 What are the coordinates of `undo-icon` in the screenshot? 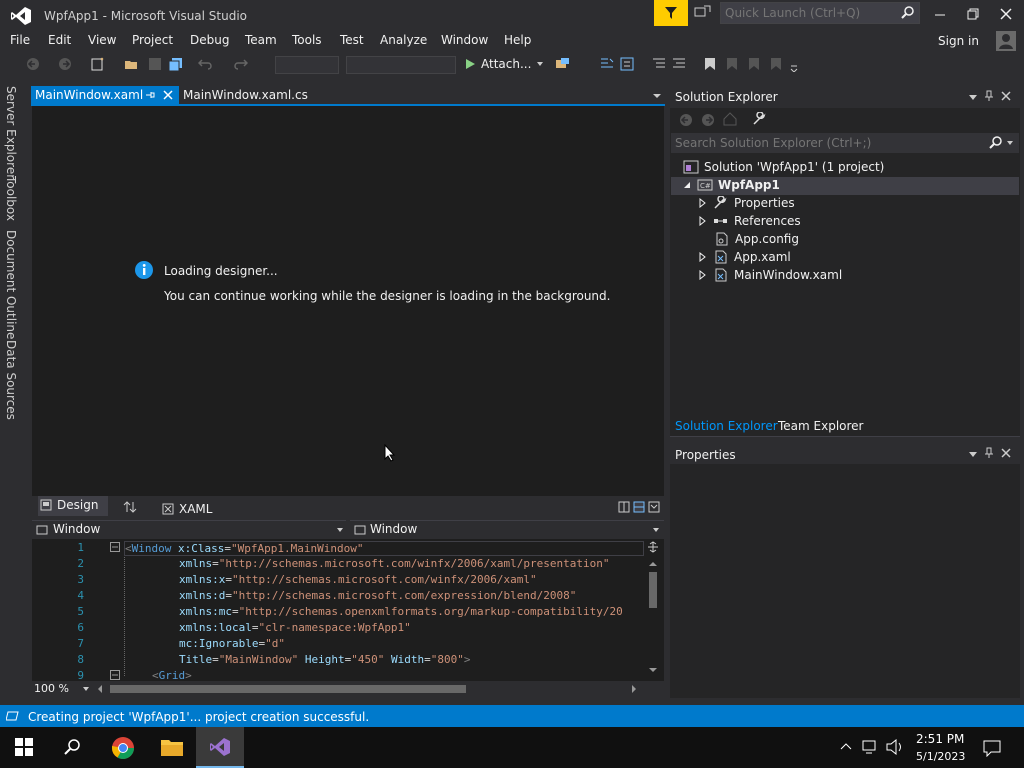 It's located at (206, 64).